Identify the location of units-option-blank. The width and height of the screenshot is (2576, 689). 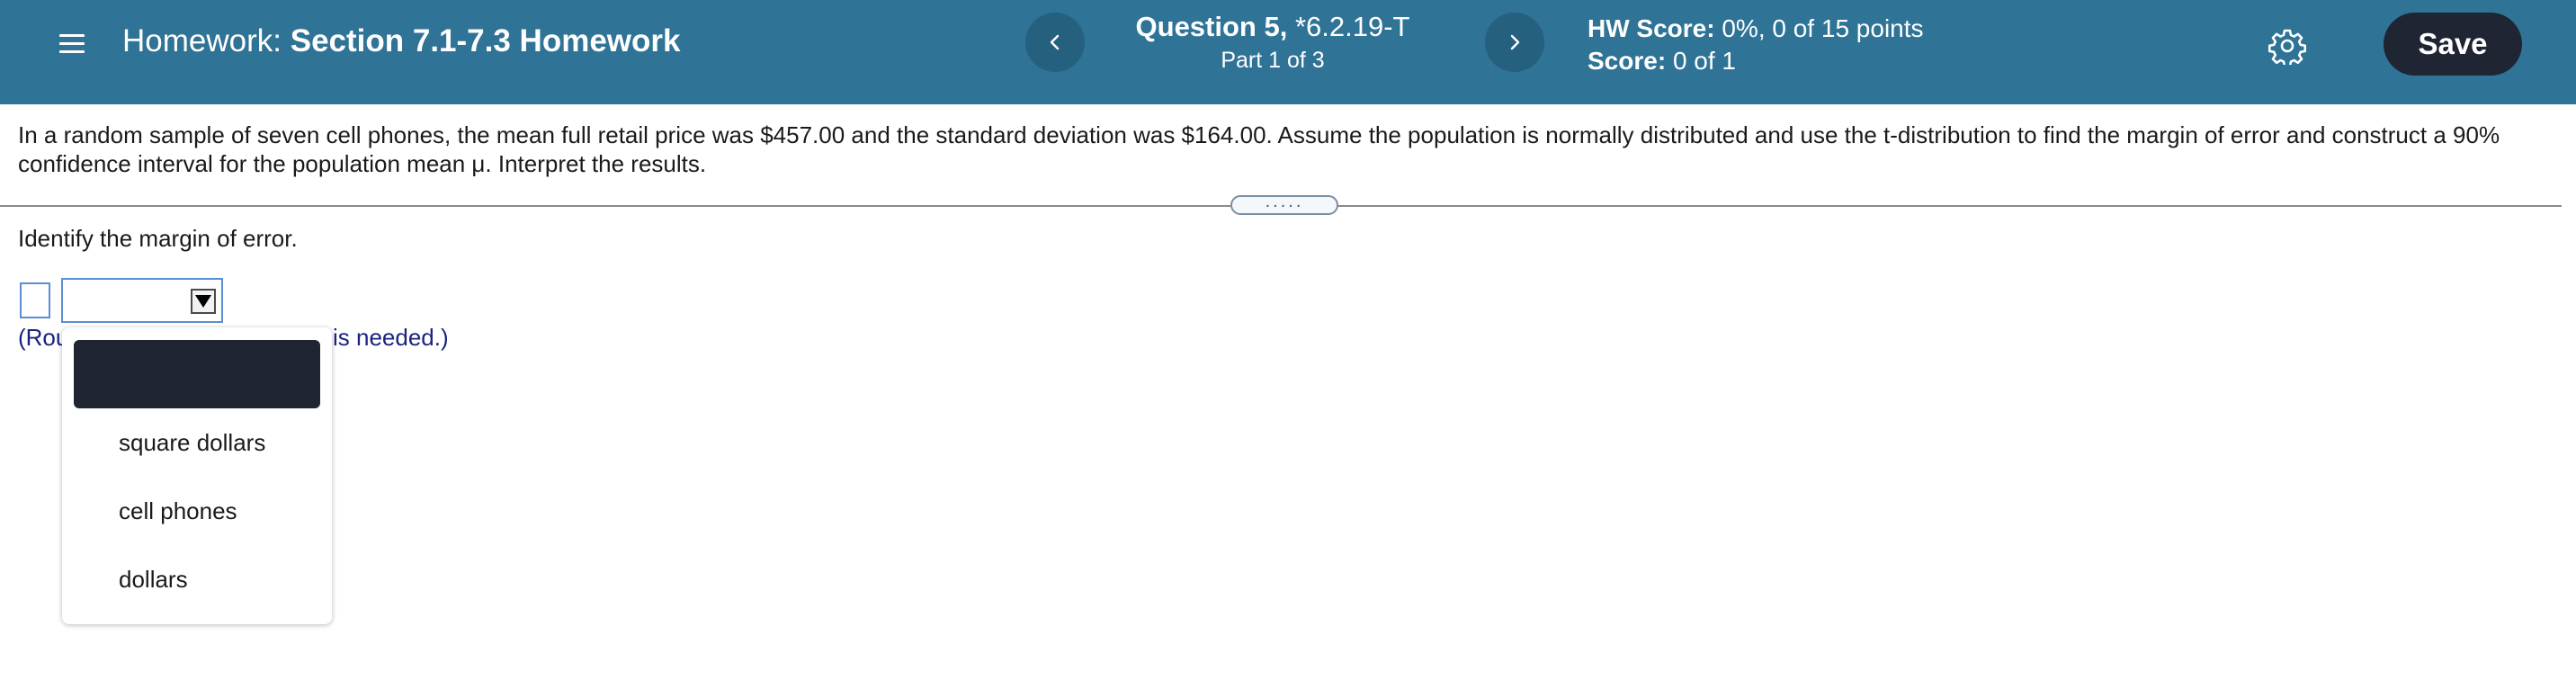
(197, 374).